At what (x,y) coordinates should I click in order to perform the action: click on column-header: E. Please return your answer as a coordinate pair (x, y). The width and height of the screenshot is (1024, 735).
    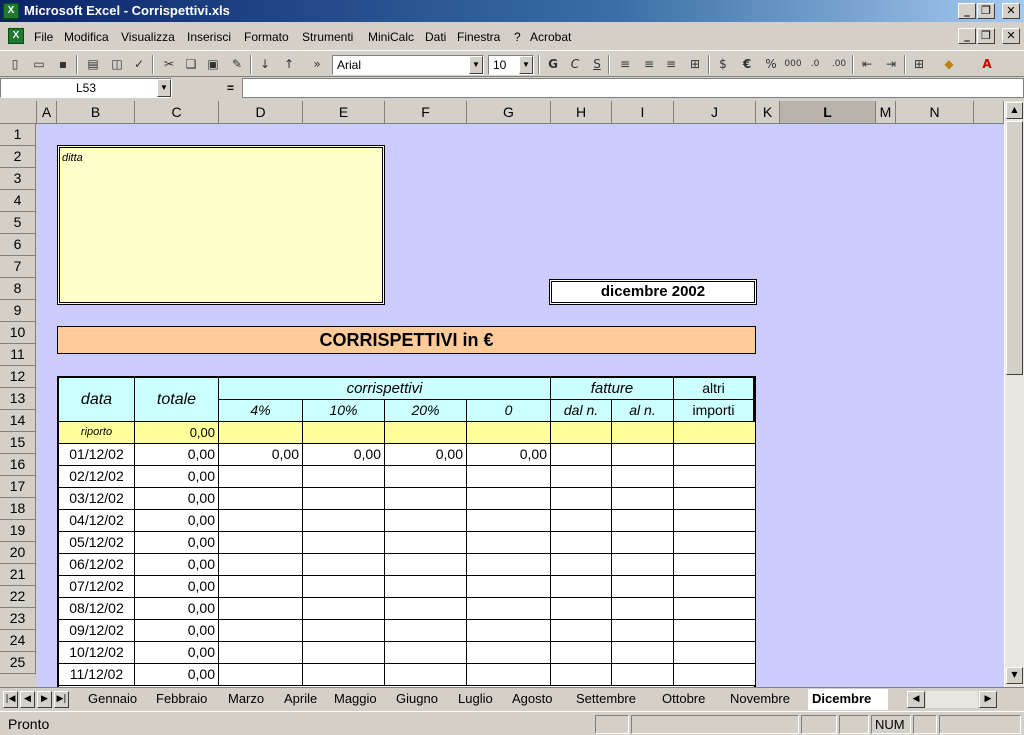
    Looking at the image, I should click on (344, 112).